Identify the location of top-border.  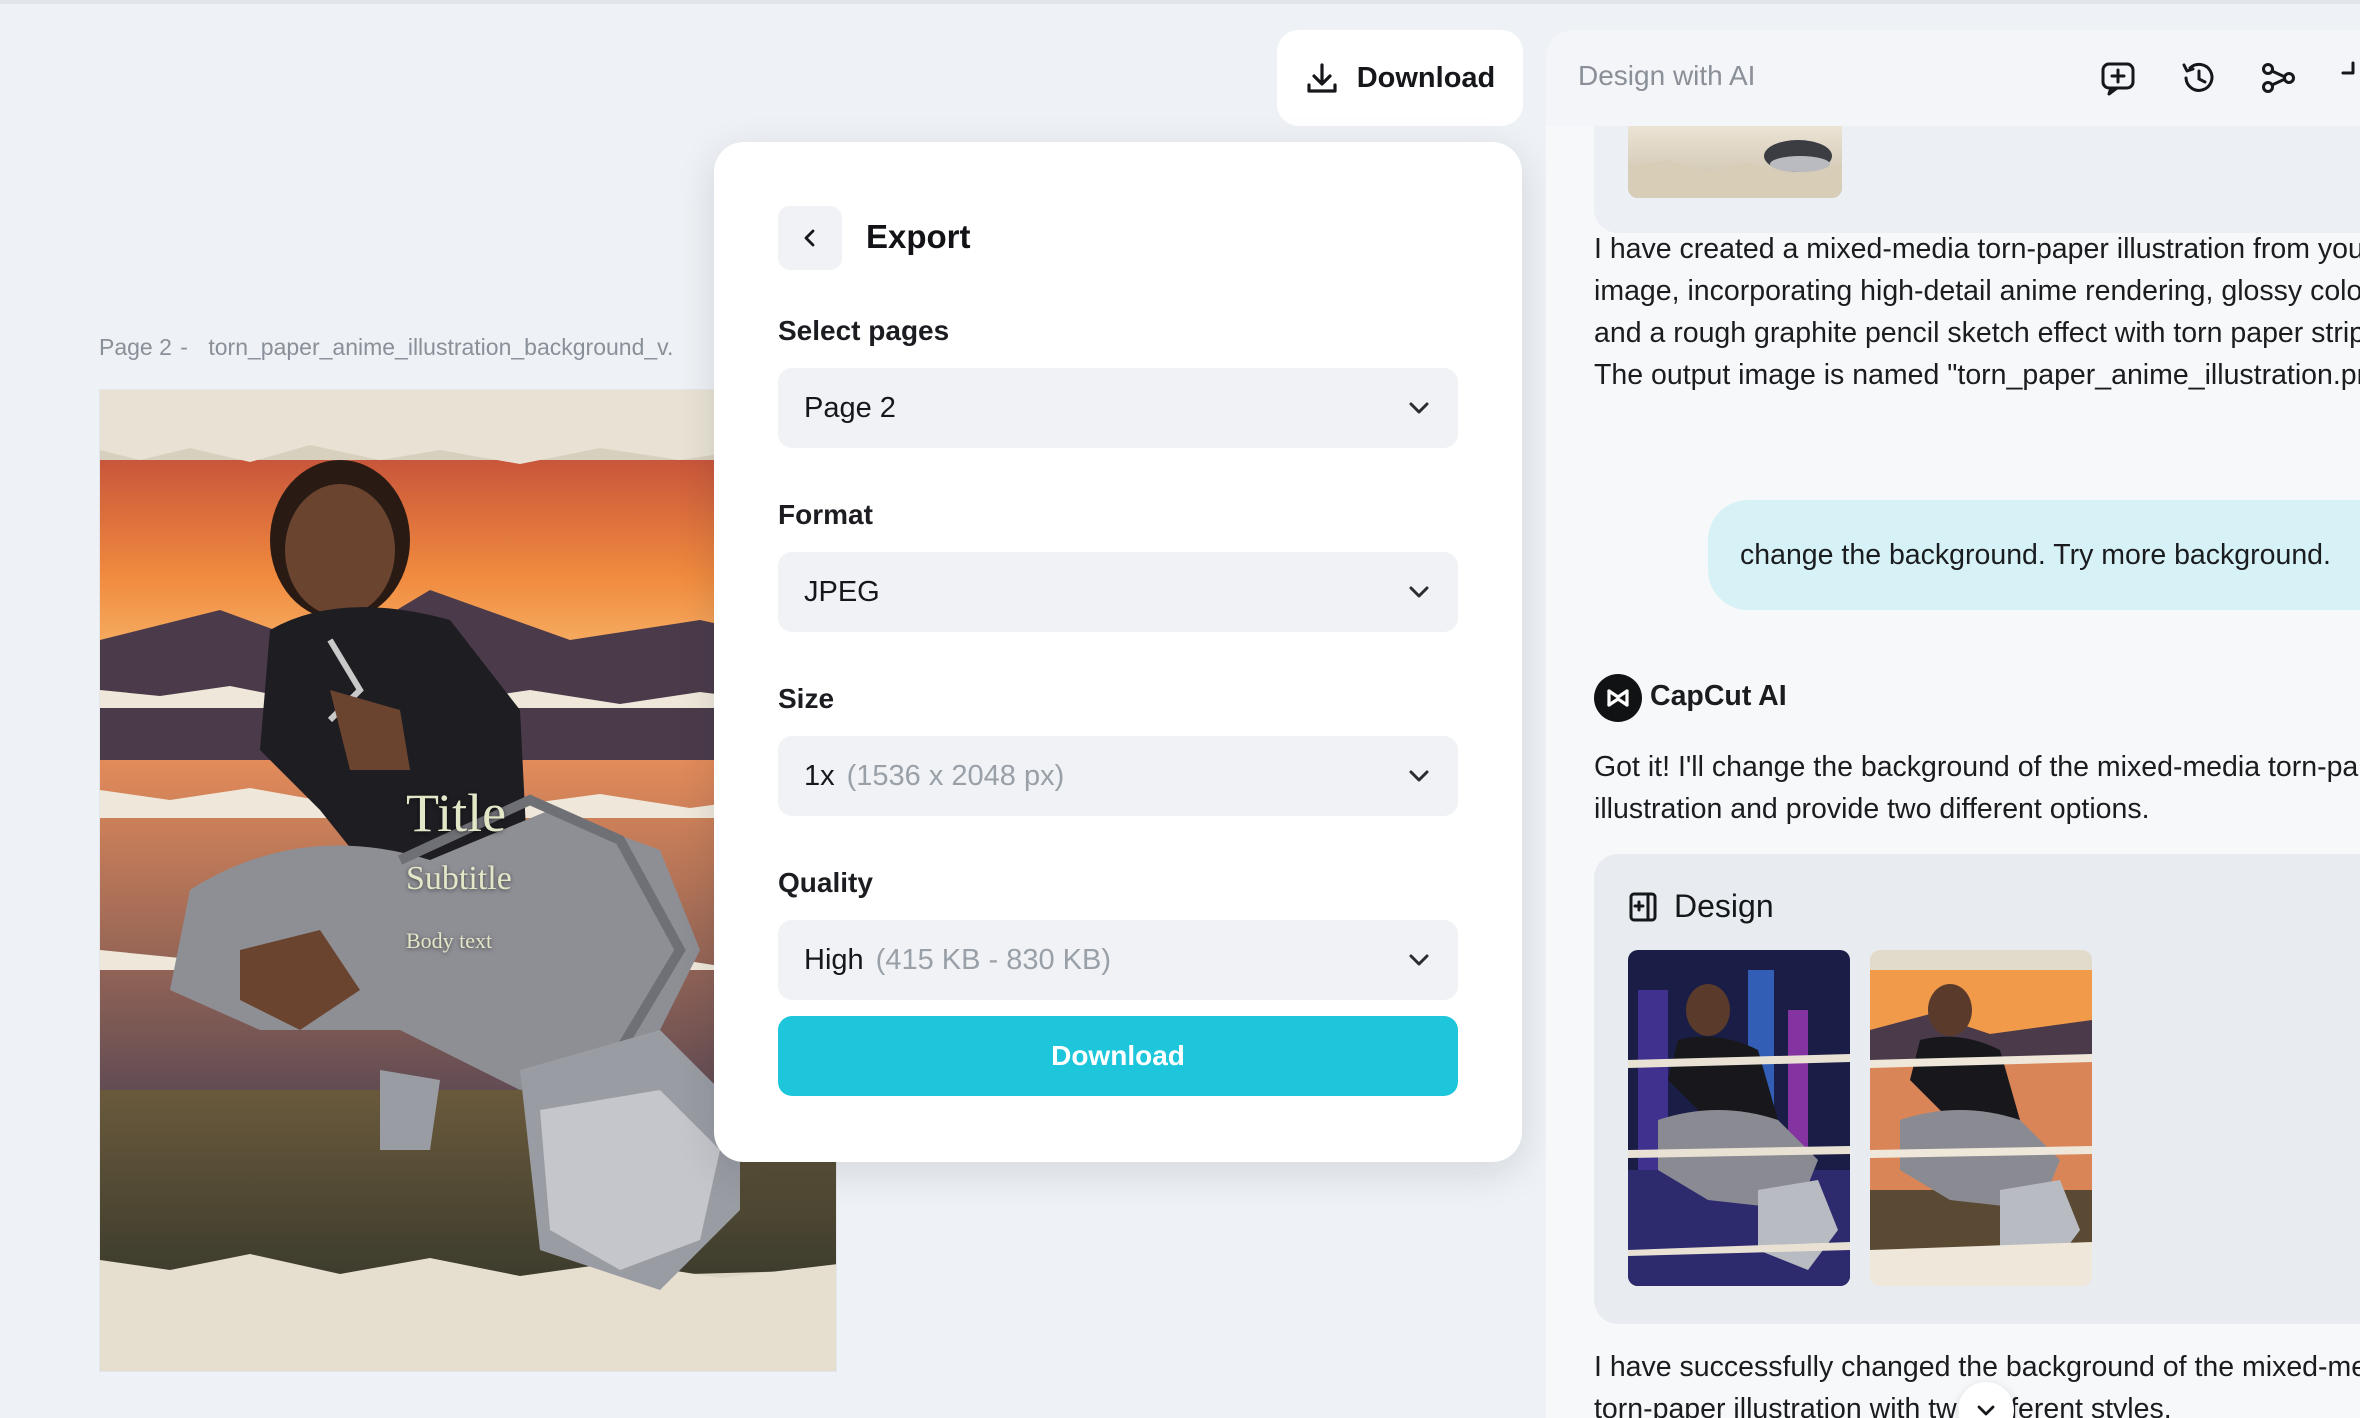
(1180, 2).